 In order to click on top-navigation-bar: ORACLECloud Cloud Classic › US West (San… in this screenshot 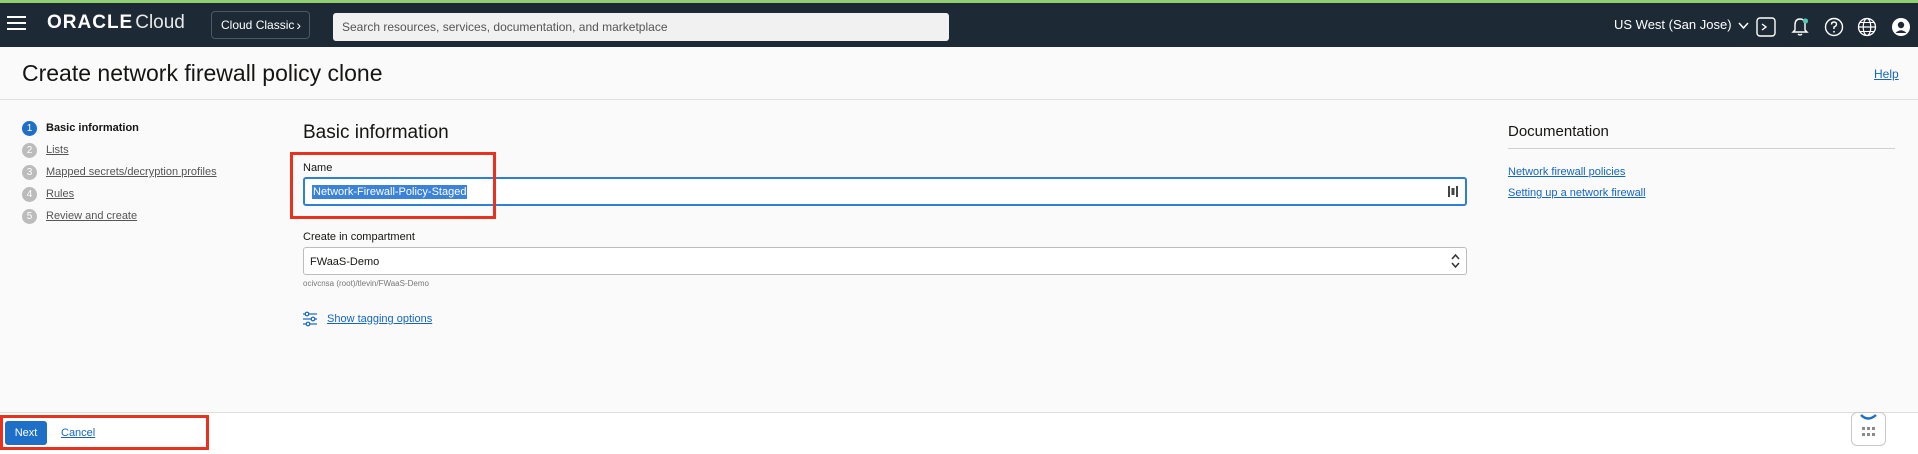, I will do `click(959, 23)`.